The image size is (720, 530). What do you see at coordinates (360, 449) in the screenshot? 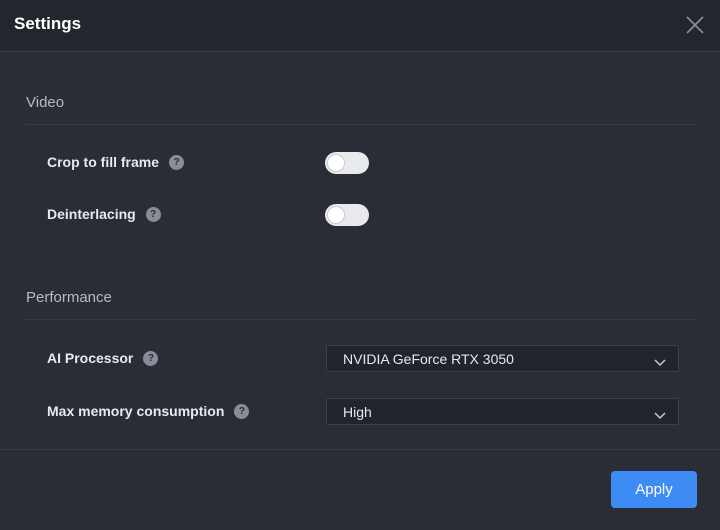
I see `footer-divider` at bounding box center [360, 449].